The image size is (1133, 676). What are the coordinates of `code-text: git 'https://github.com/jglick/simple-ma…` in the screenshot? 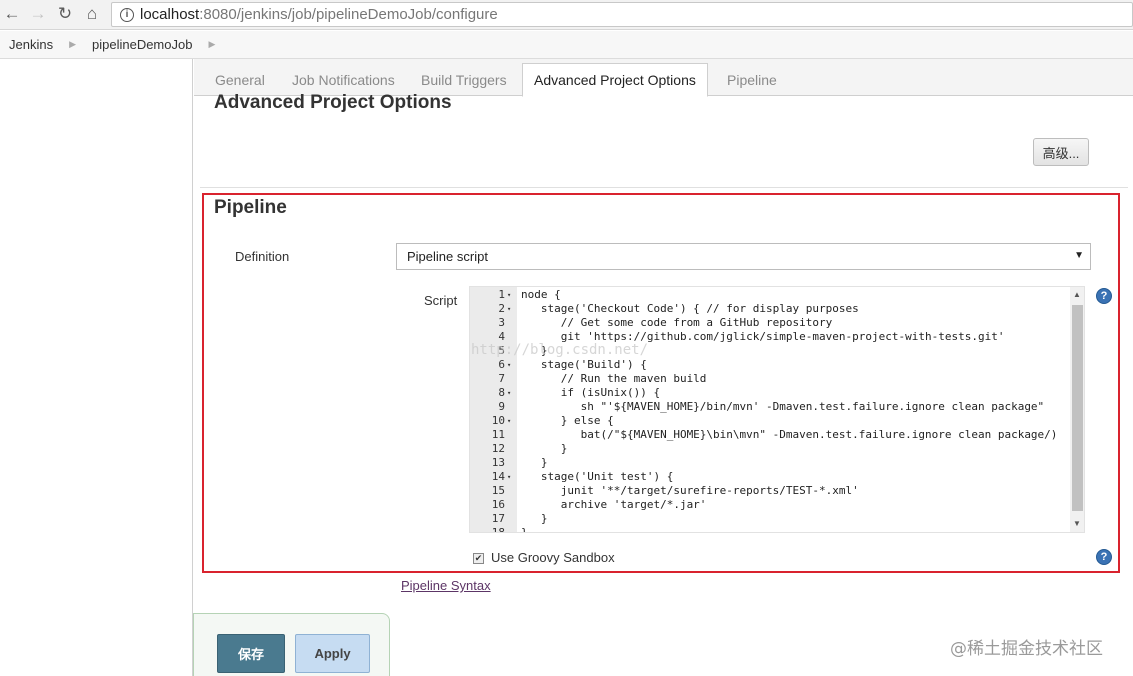 It's located at (763, 336).